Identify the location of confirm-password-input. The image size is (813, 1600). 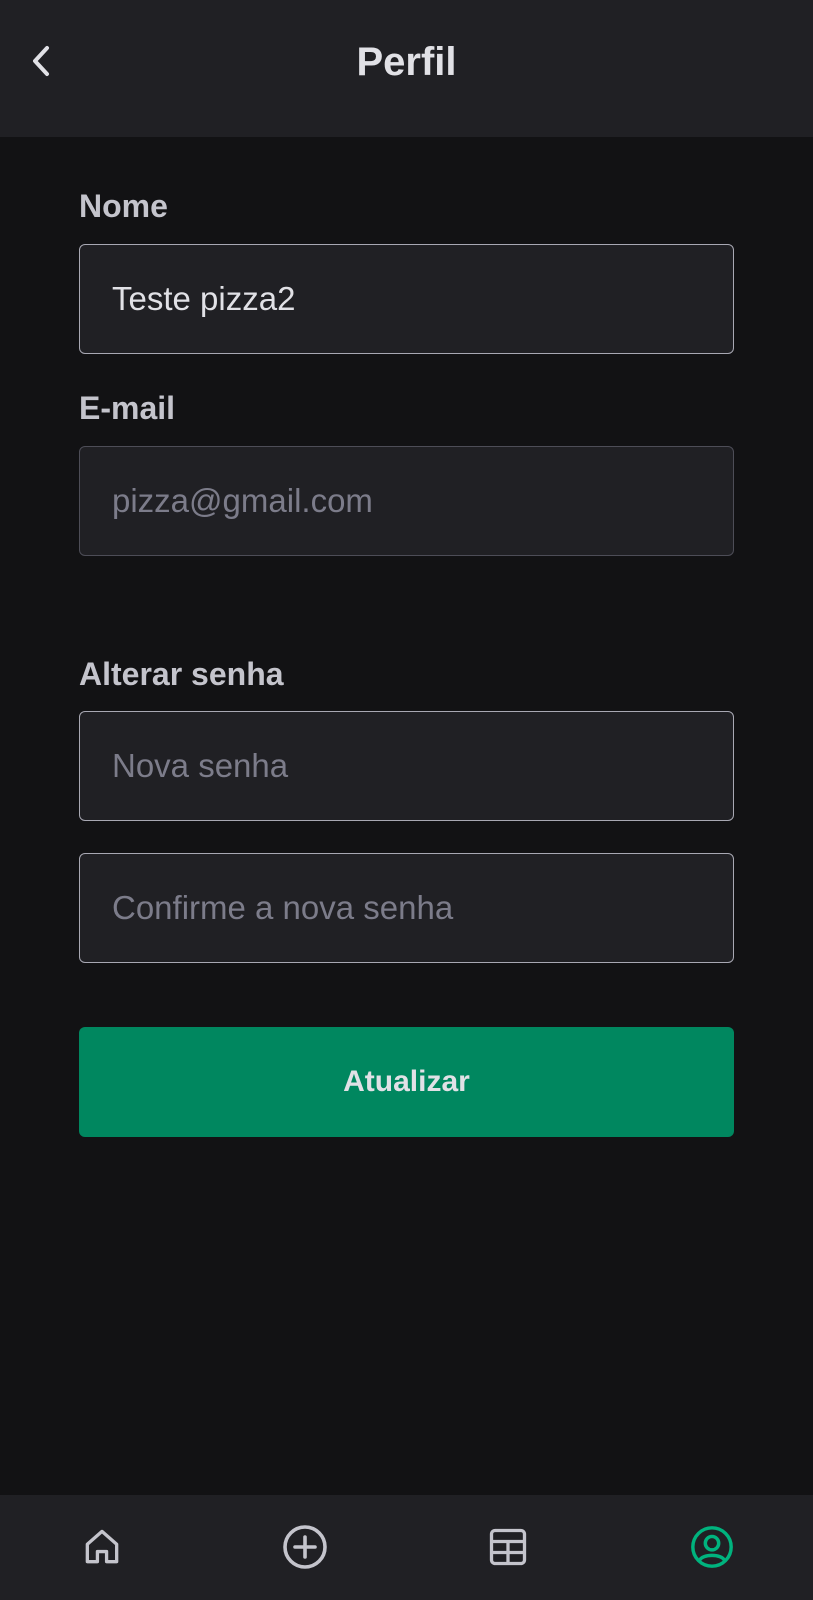
(406, 908).